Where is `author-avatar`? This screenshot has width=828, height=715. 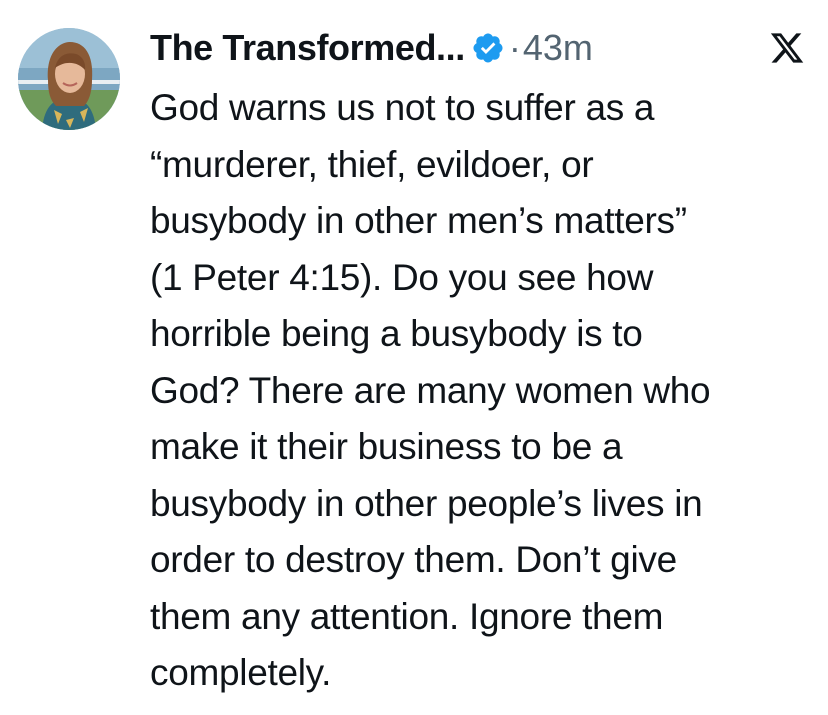 author-avatar is located at coordinates (69, 79).